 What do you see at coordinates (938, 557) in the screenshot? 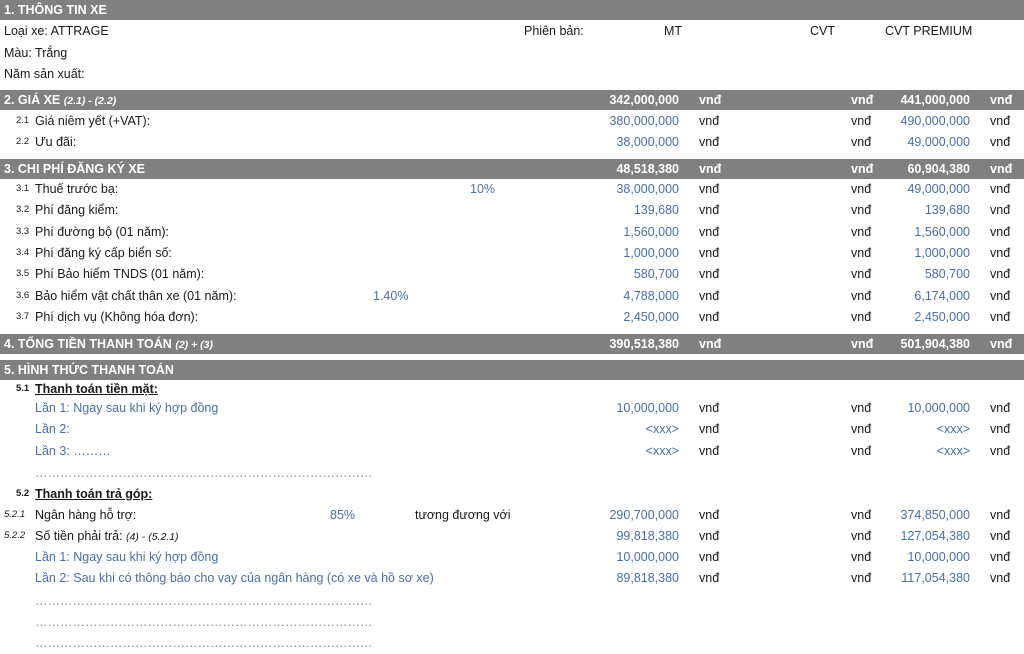
I see `amount-premium: 10,000,000` at bounding box center [938, 557].